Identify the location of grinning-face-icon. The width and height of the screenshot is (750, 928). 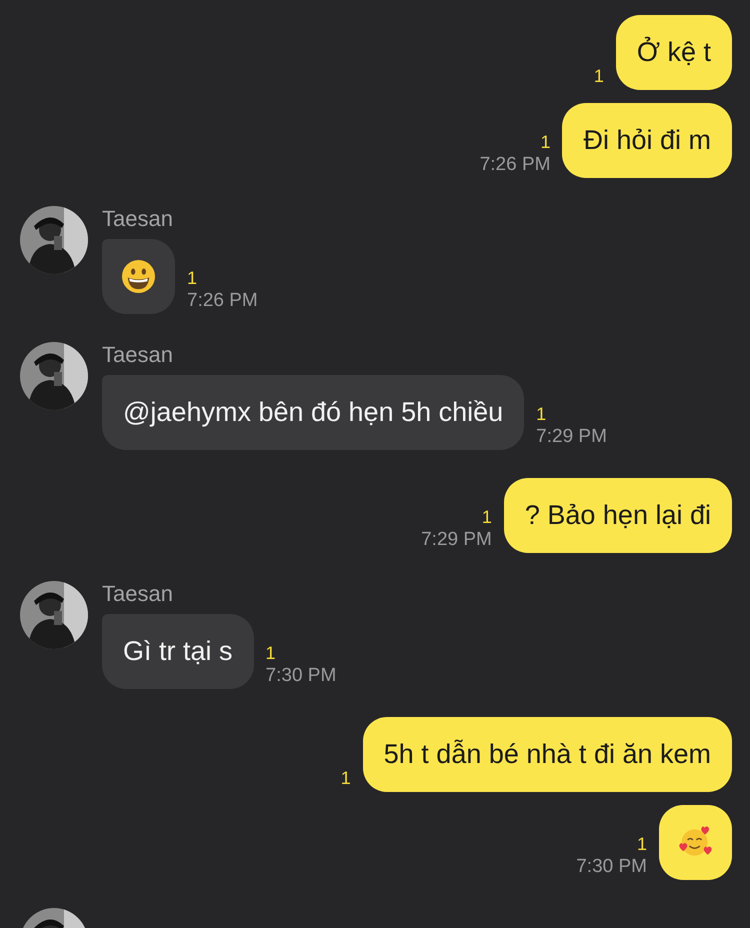
(138, 276).